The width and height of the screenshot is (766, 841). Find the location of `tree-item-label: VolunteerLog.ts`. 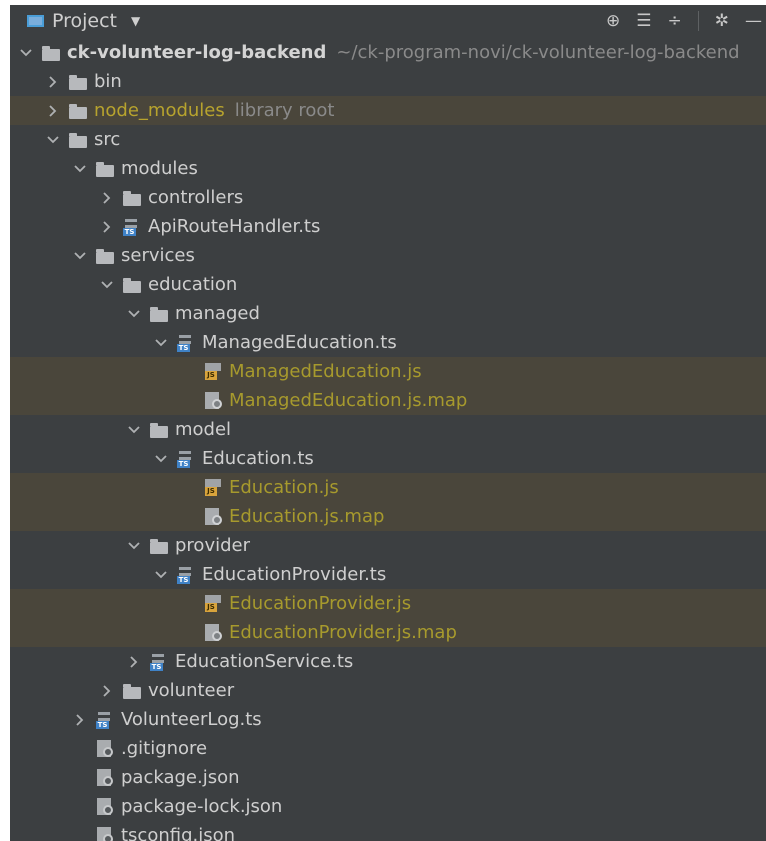

tree-item-label: VolunteerLog.ts is located at coordinates (191, 719).